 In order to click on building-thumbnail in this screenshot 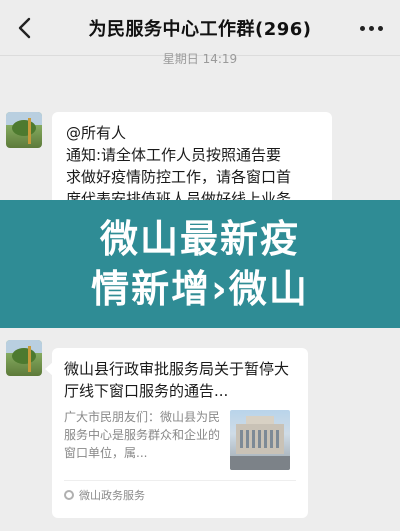, I will do `click(260, 440)`.